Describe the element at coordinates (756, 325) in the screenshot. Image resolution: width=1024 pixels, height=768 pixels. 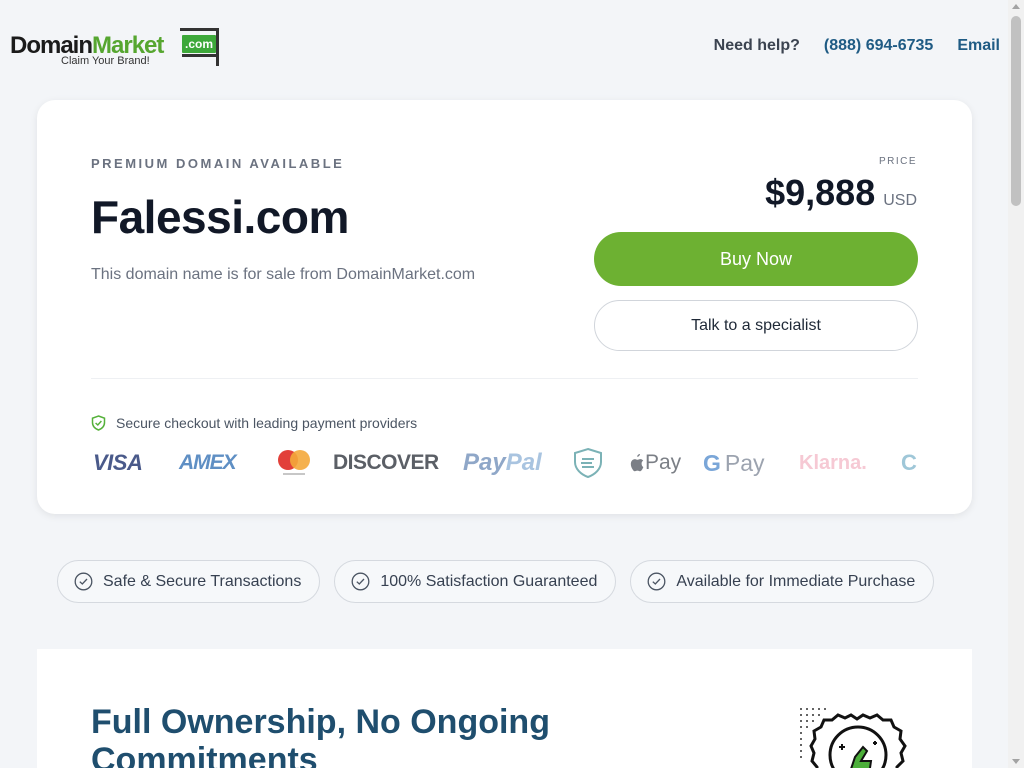
I see `talk-to-specialist-button: Talk to a specialist` at that location.